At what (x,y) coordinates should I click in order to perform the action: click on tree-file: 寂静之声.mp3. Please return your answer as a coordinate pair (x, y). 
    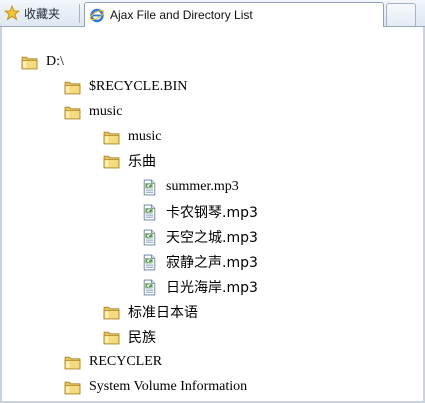
    Looking at the image, I should click on (199, 262).